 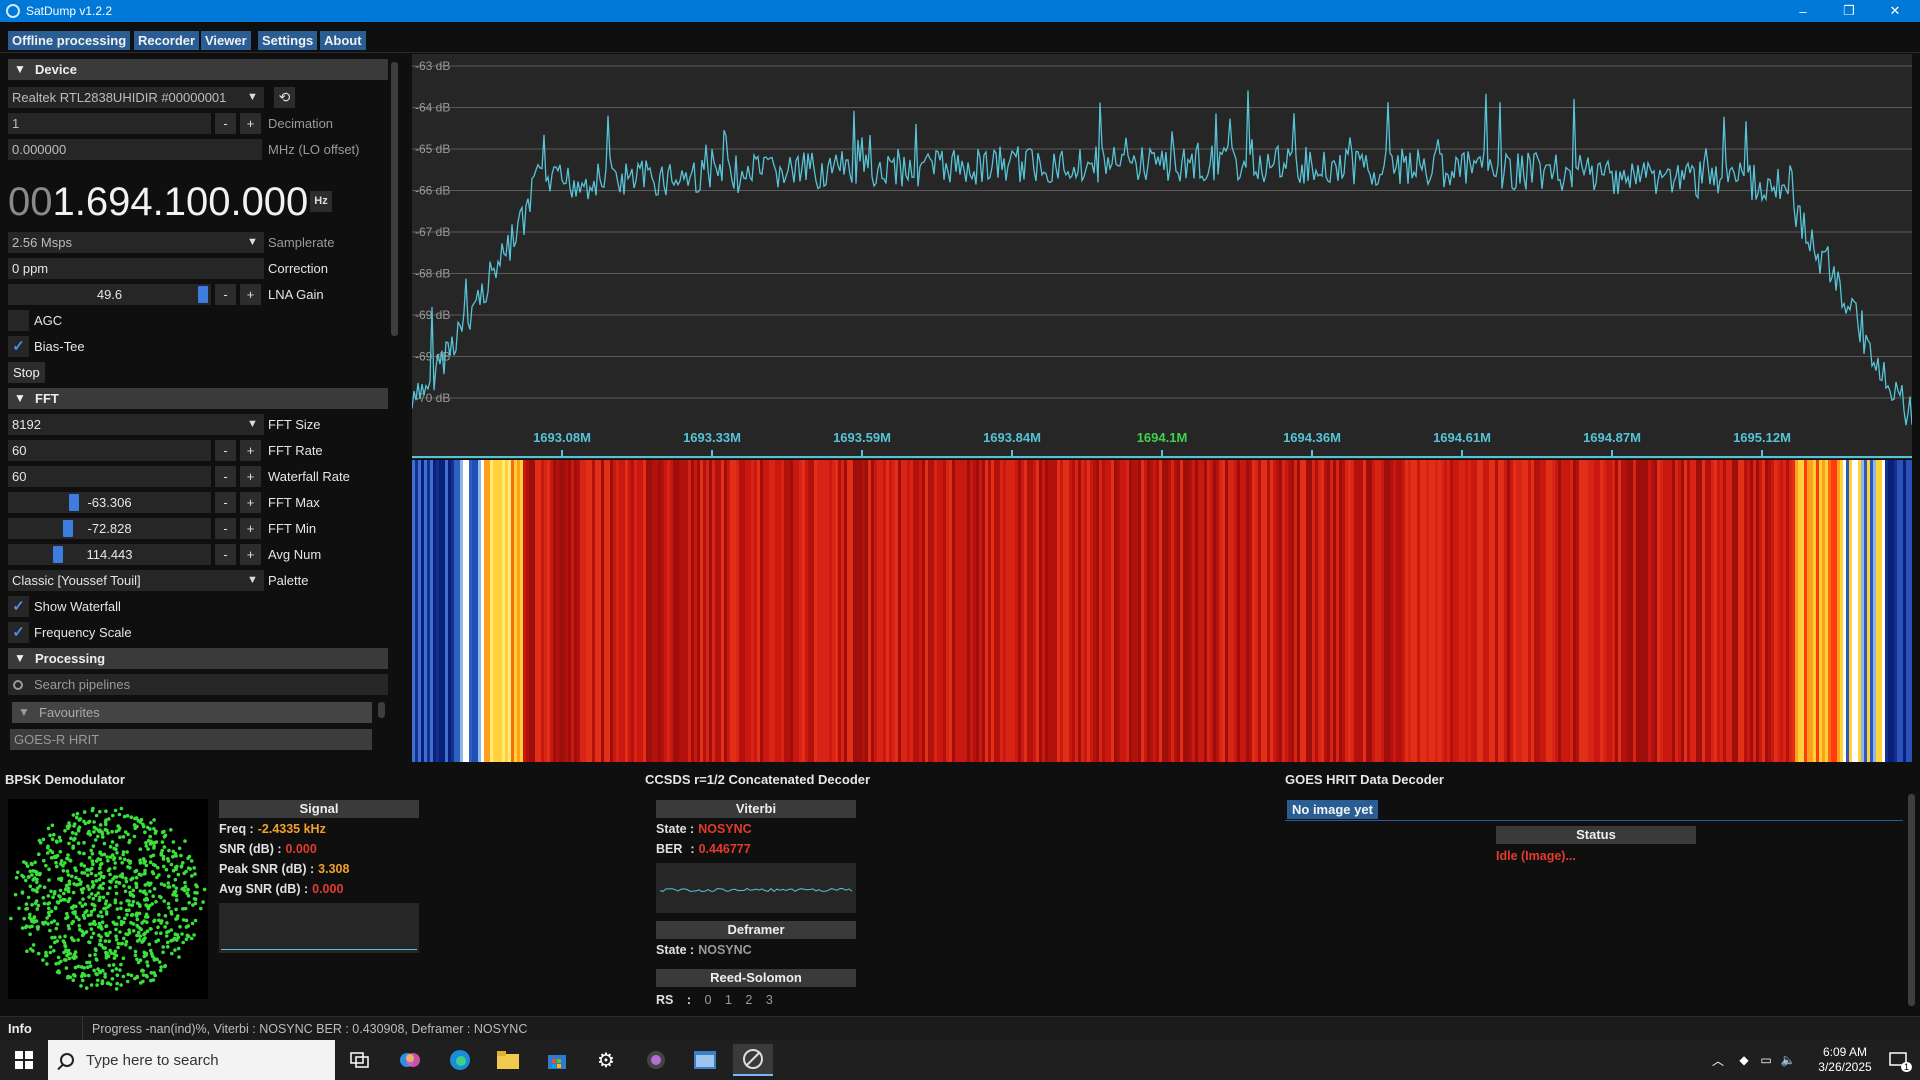 I want to click on avg-num-decrement-button: -, so click(x=225, y=554).